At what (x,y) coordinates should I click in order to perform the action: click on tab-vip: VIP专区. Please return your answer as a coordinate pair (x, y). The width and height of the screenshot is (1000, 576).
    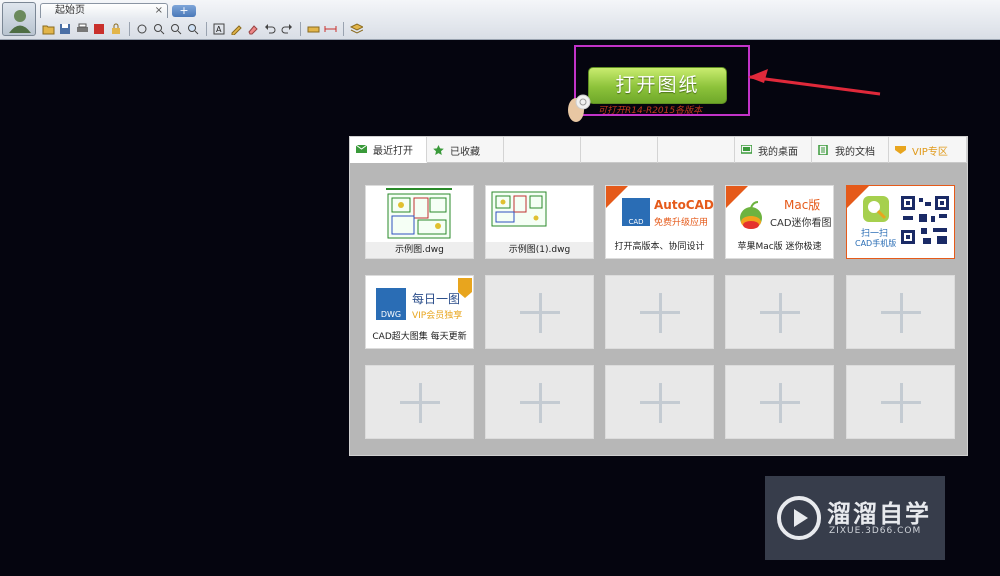
    Looking at the image, I should click on (928, 150).